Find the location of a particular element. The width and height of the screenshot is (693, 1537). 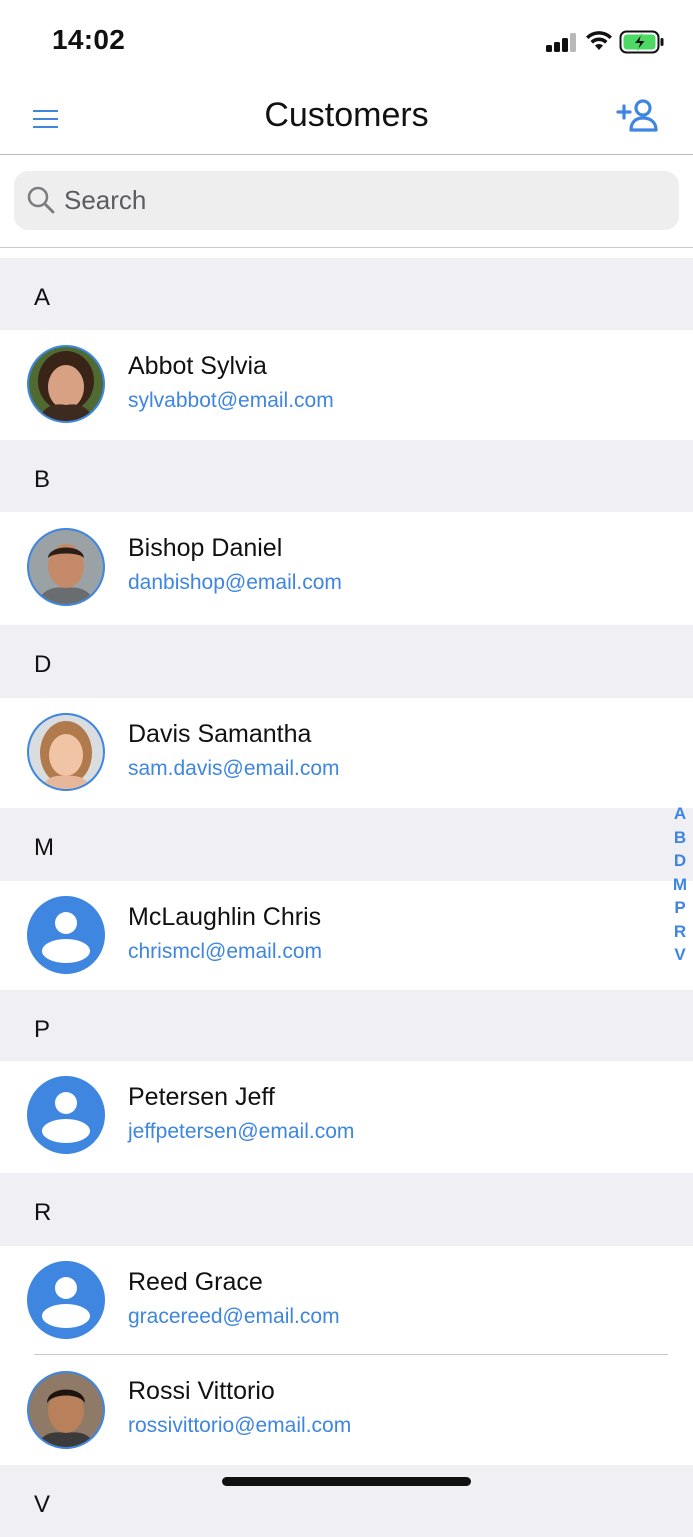

index-letter-b: B is located at coordinates (680, 838).